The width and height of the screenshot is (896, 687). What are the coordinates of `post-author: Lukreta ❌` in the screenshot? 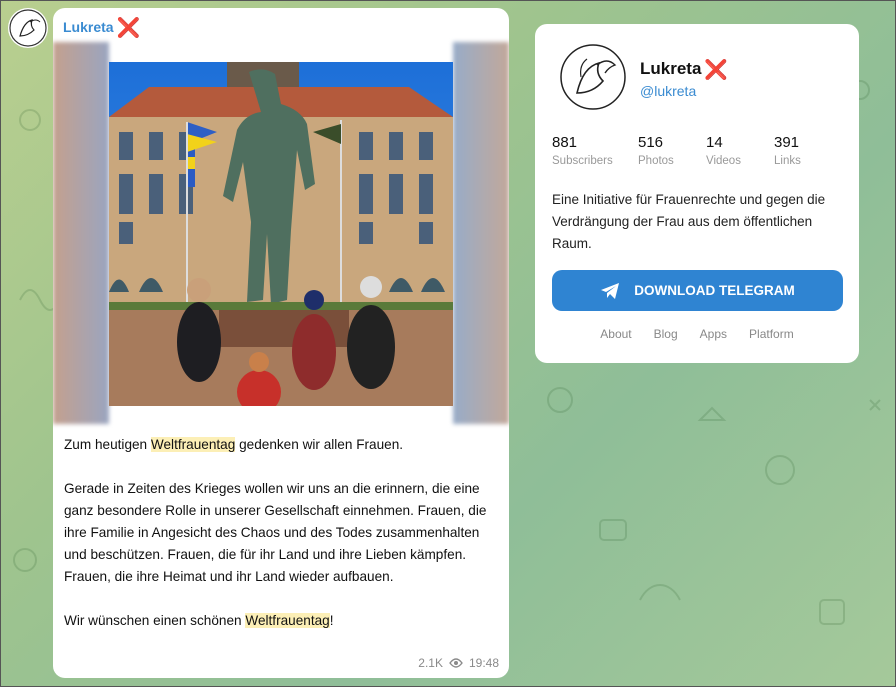 It's located at (101, 28).